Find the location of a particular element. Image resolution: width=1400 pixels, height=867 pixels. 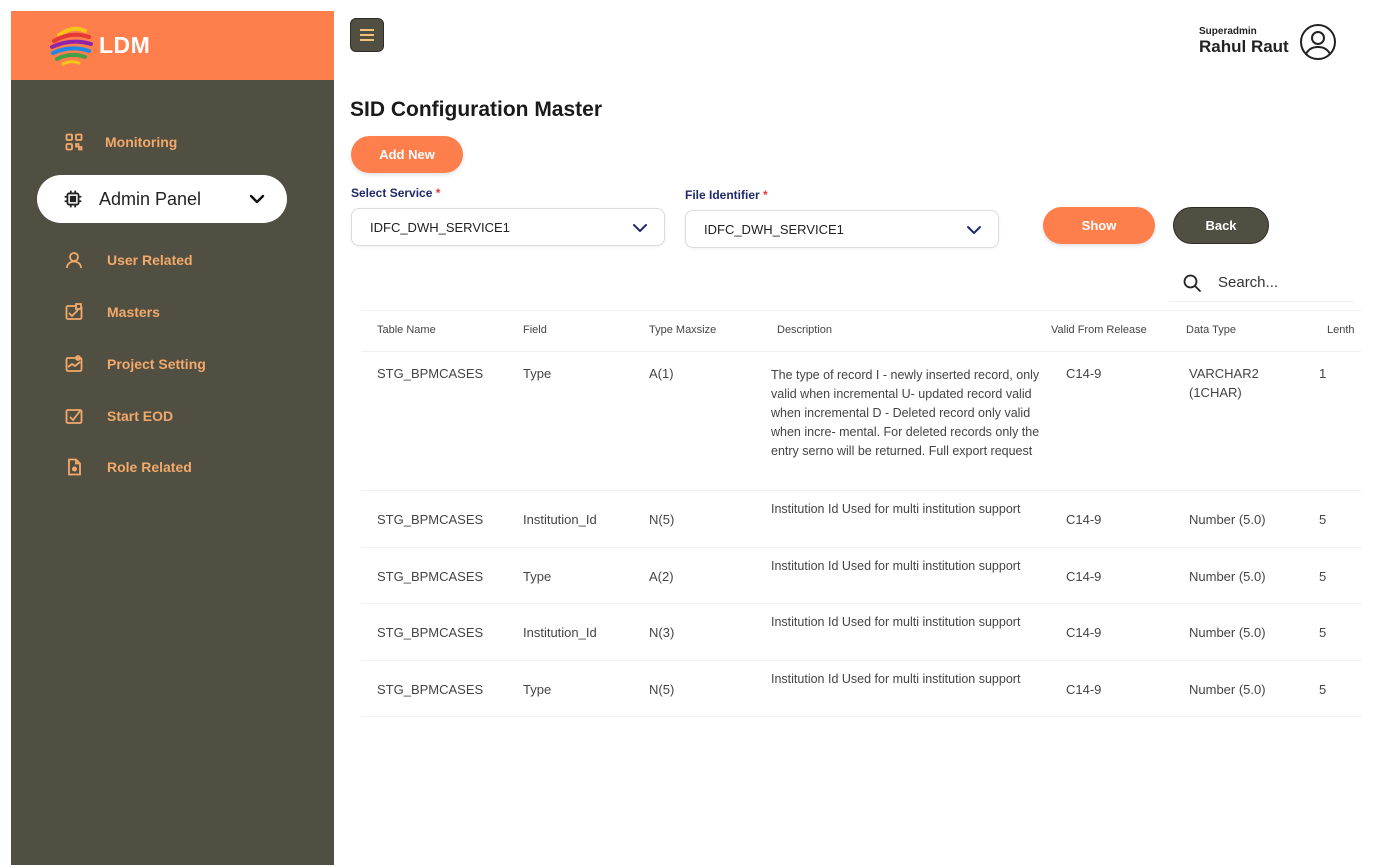

sidebar-item-role-related: Role Related is located at coordinates (127, 467).